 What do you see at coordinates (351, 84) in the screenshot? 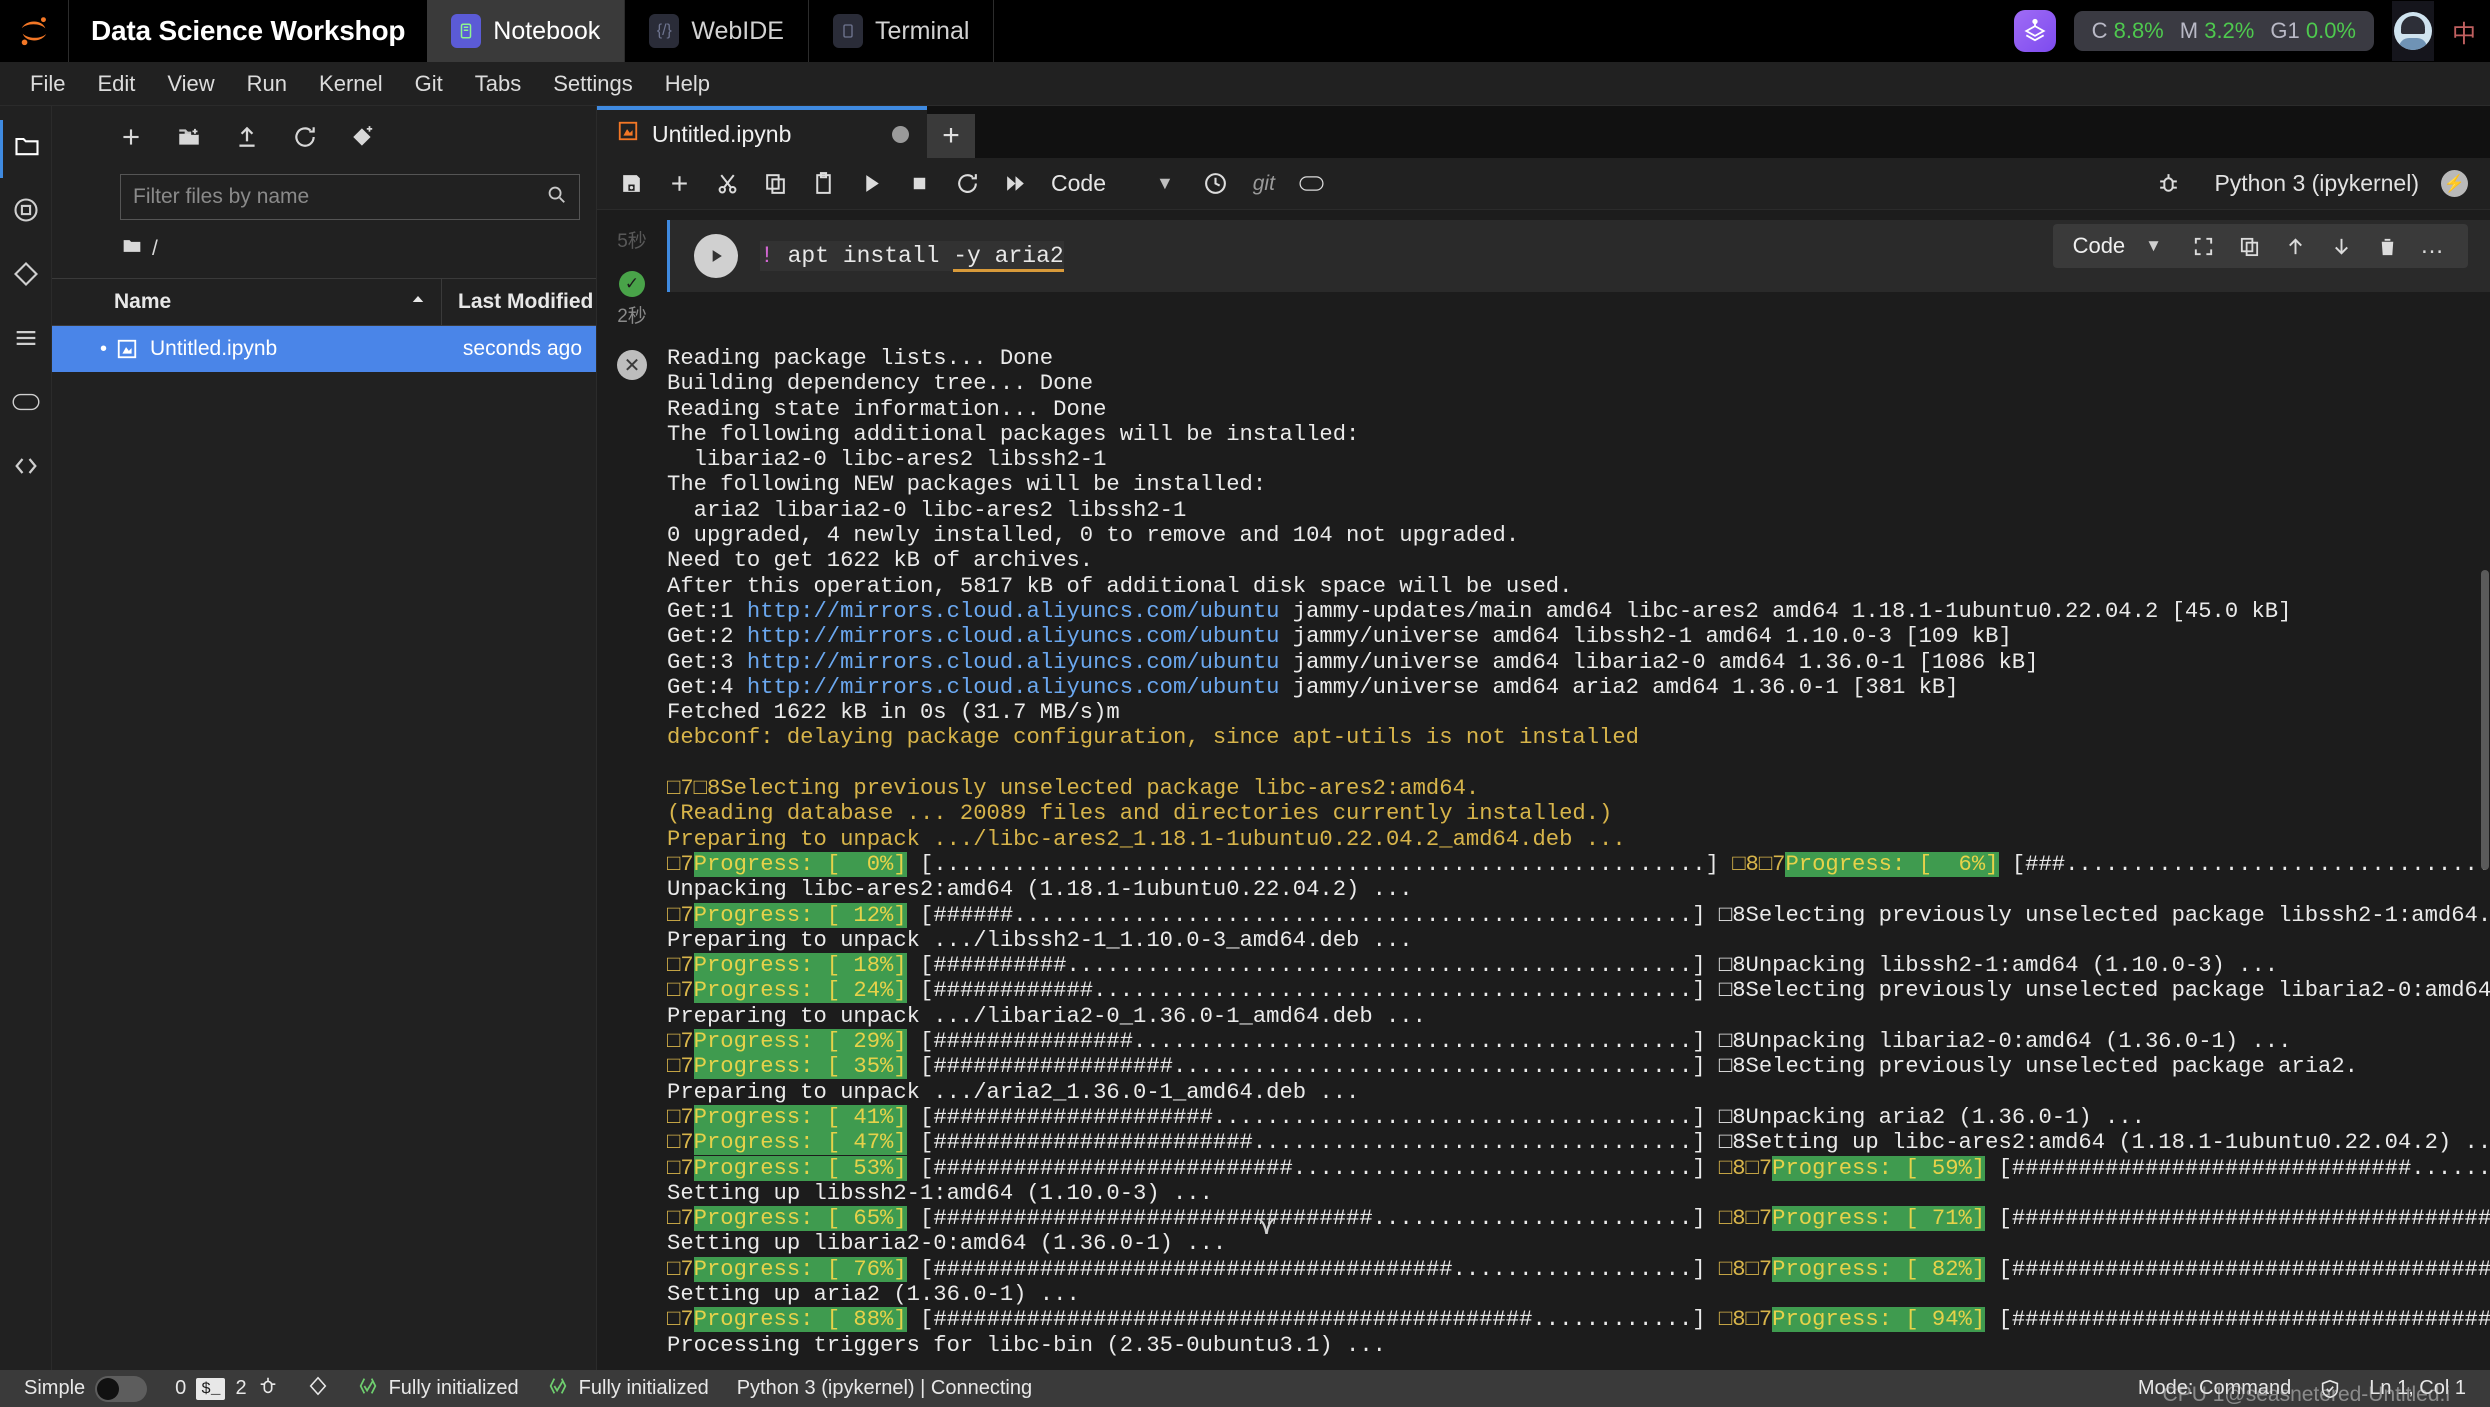
I see `menu-kernel: Kernel` at bounding box center [351, 84].